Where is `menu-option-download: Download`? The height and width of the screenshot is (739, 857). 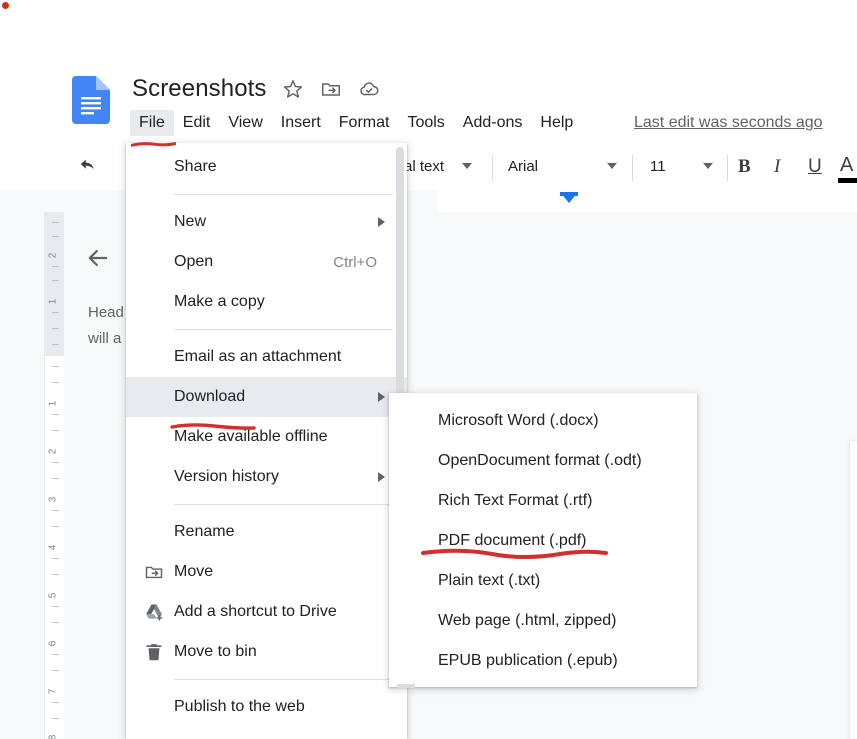
menu-option-download: Download is located at coordinates (266, 397).